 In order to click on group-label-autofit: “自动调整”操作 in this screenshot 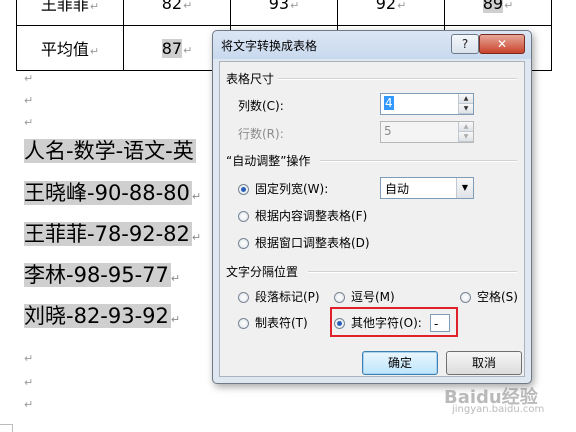, I will do `click(270, 160)`.